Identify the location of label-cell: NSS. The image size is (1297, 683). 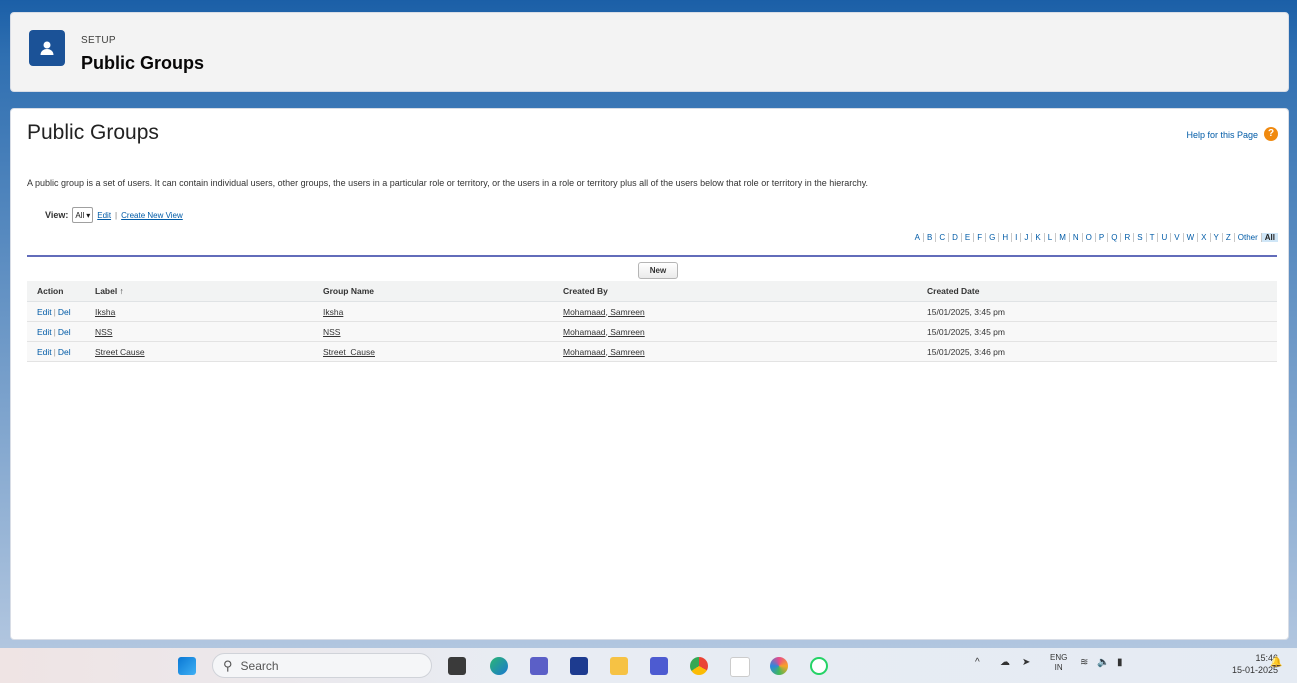
(199, 331).